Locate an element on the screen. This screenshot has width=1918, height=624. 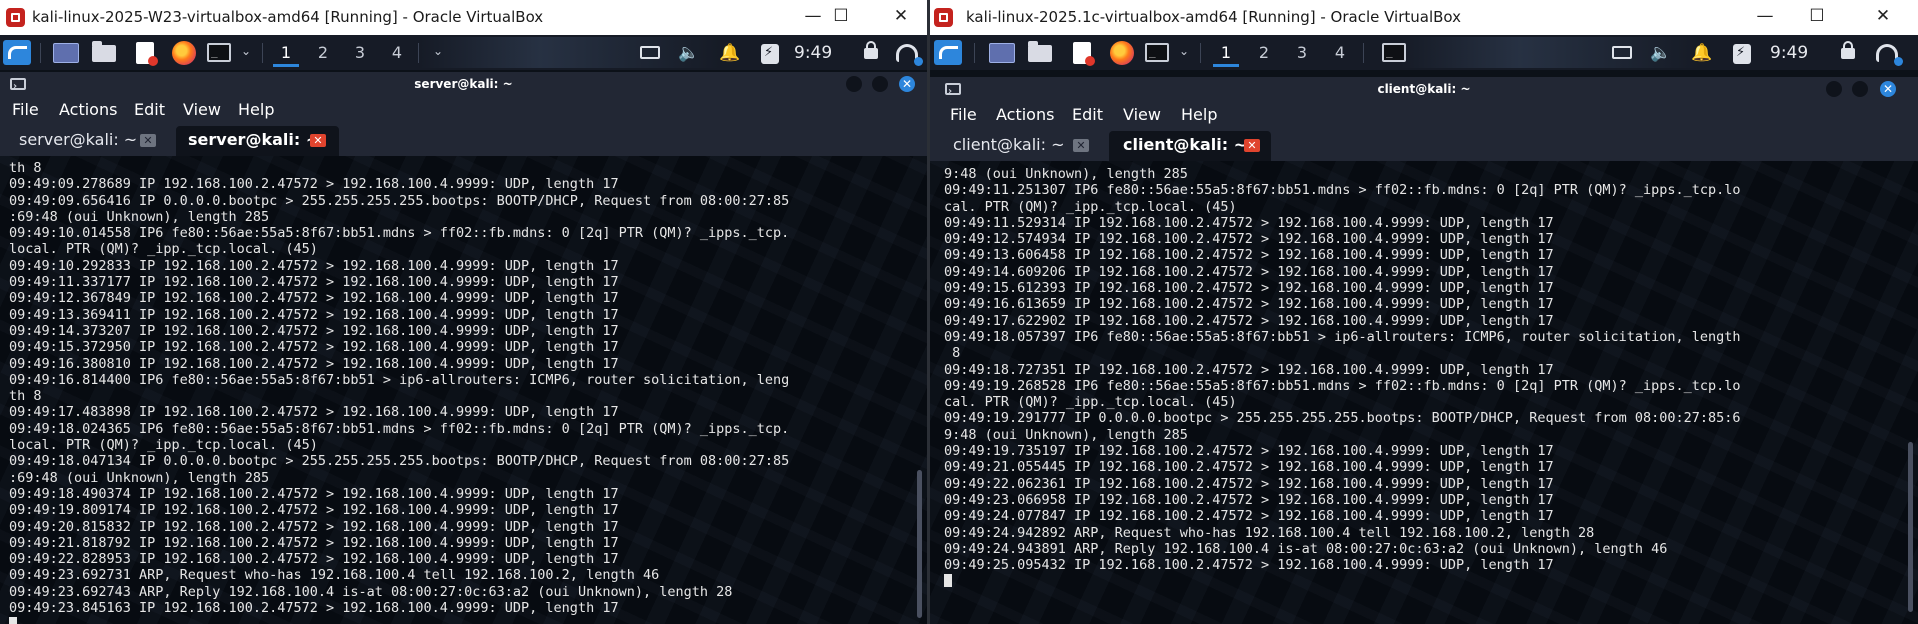
tab-client-2: client@kali: ~ ✕ is located at coordinates (1190, 146).